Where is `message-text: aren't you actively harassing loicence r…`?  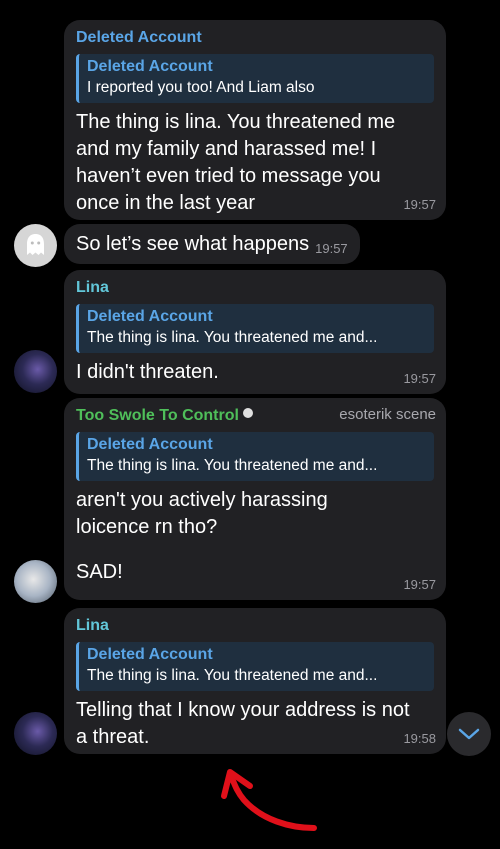 message-text: aren't you actively harassing loicence r… is located at coordinates (202, 513).